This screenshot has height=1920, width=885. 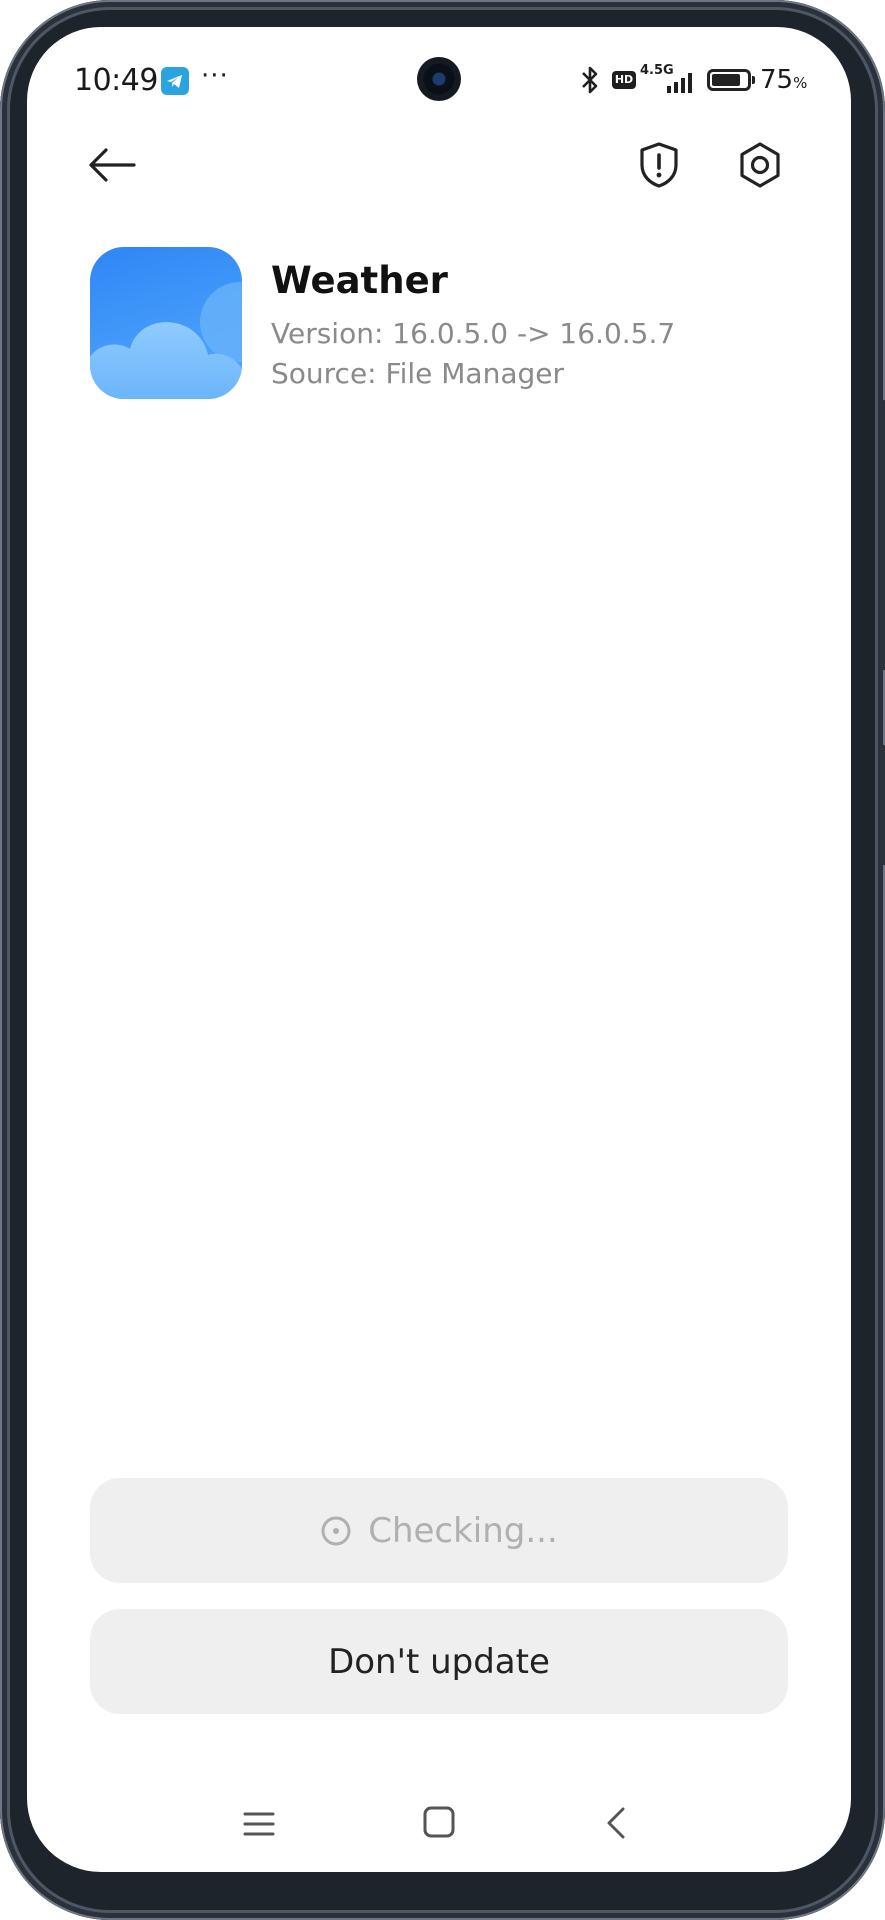 What do you see at coordinates (439, 79) in the screenshot?
I see `front-camera` at bounding box center [439, 79].